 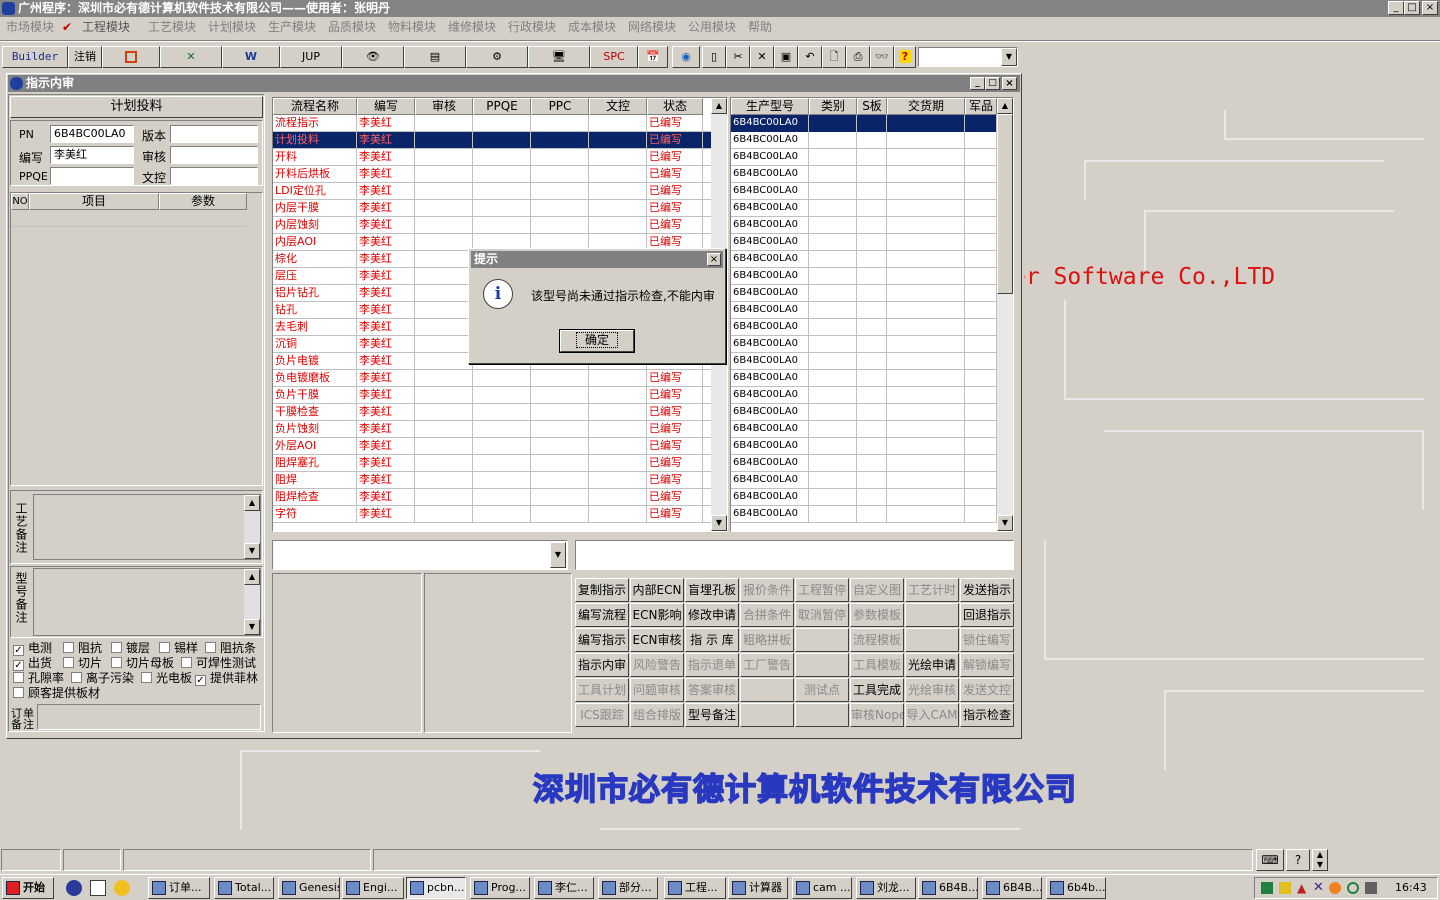 What do you see at coordinates (614, 57) in the screenshot?
I see `spc-button: SPC` at bounding box center [614, 57].